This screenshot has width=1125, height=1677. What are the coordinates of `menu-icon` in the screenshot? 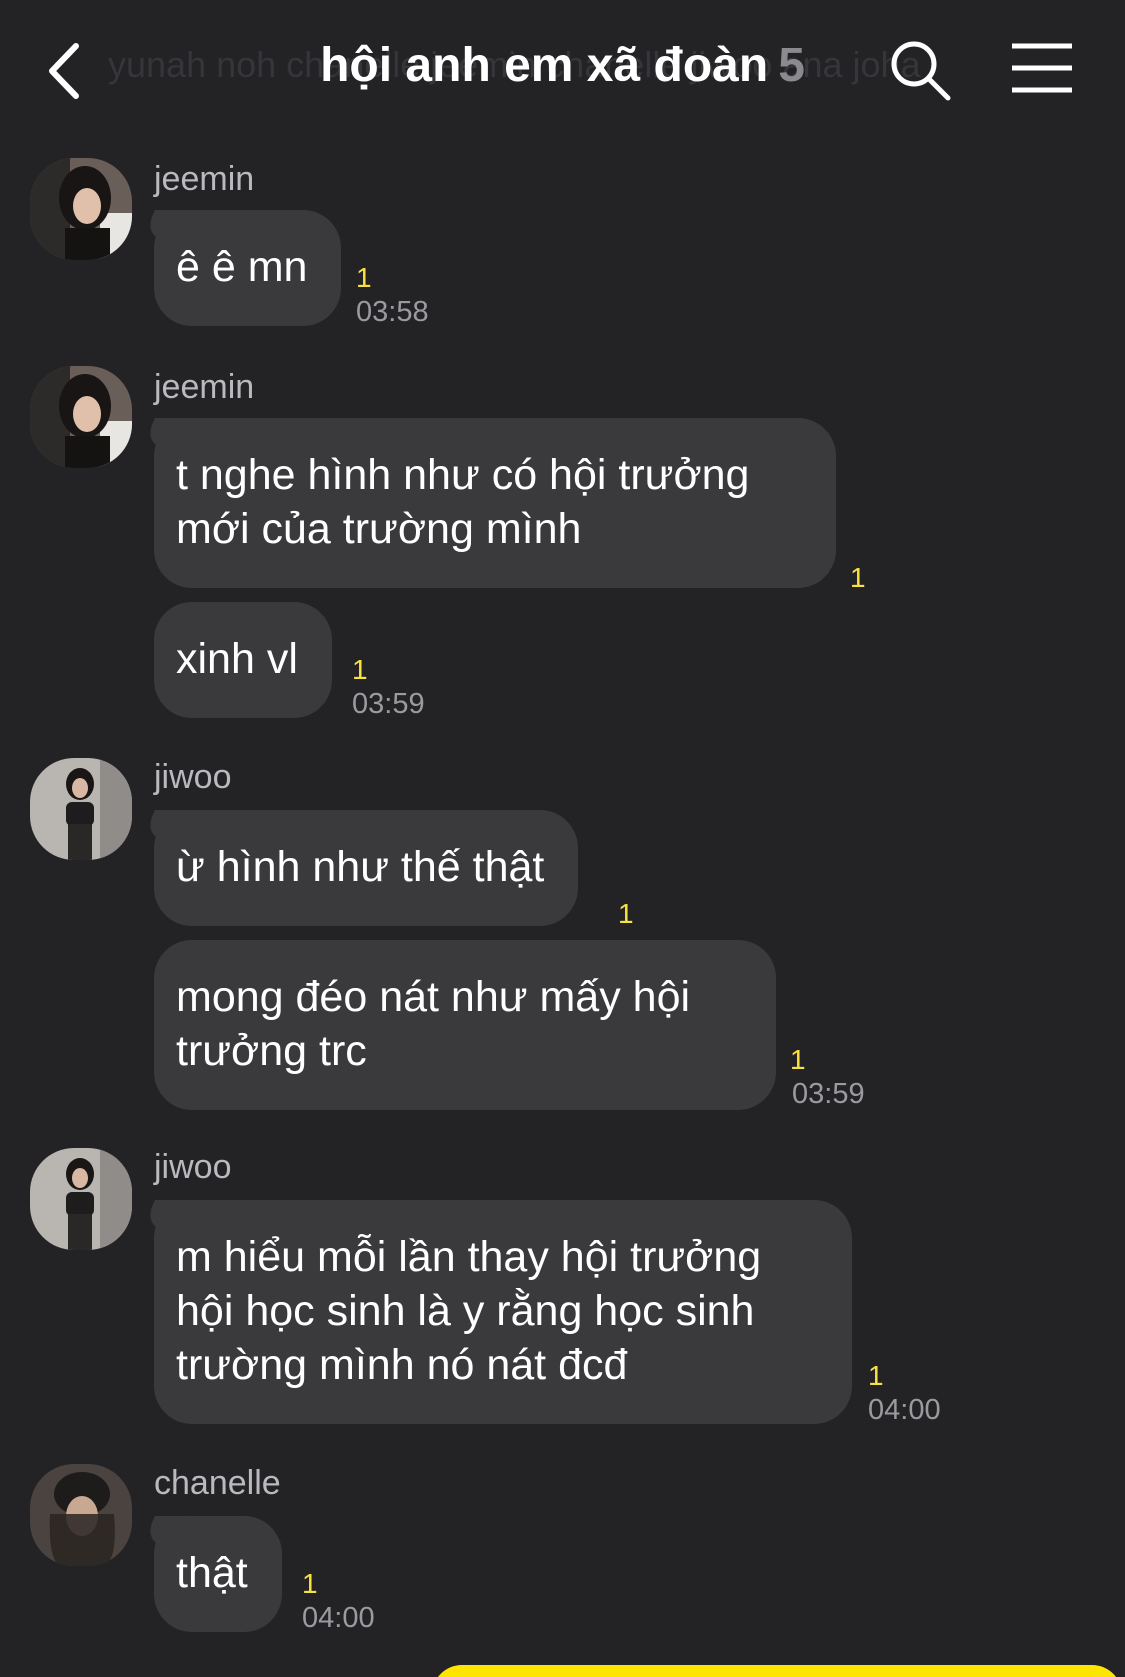 It's located at (1042, 68).